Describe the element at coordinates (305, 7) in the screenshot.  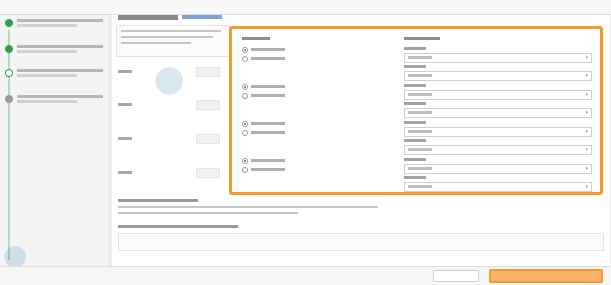
I see `top-bar` at that location.